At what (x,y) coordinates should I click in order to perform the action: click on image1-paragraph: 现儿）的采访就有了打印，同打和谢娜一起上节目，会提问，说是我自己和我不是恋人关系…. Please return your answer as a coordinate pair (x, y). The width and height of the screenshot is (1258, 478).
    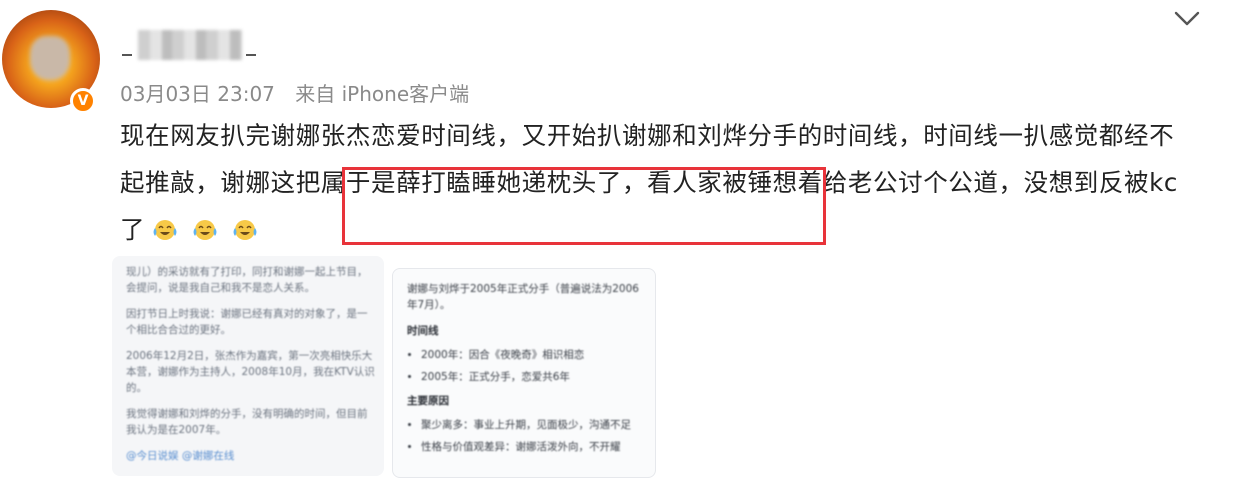
    Looking at the image, I should click on (247, 280).